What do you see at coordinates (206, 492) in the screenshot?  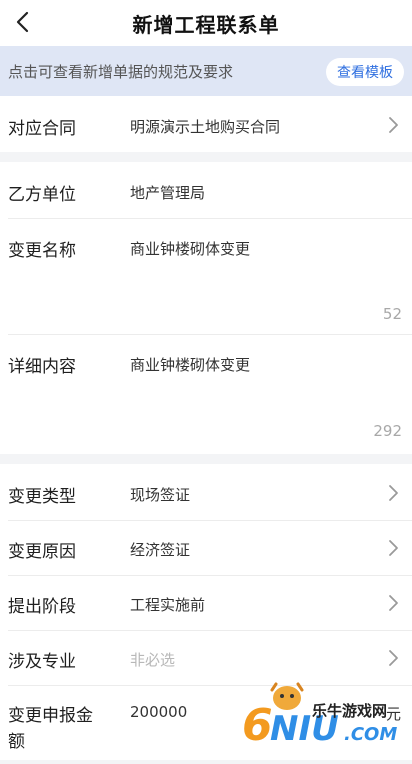 I see `change-type-row: 变更类型 现场签证` at bounding box center [206, 492].